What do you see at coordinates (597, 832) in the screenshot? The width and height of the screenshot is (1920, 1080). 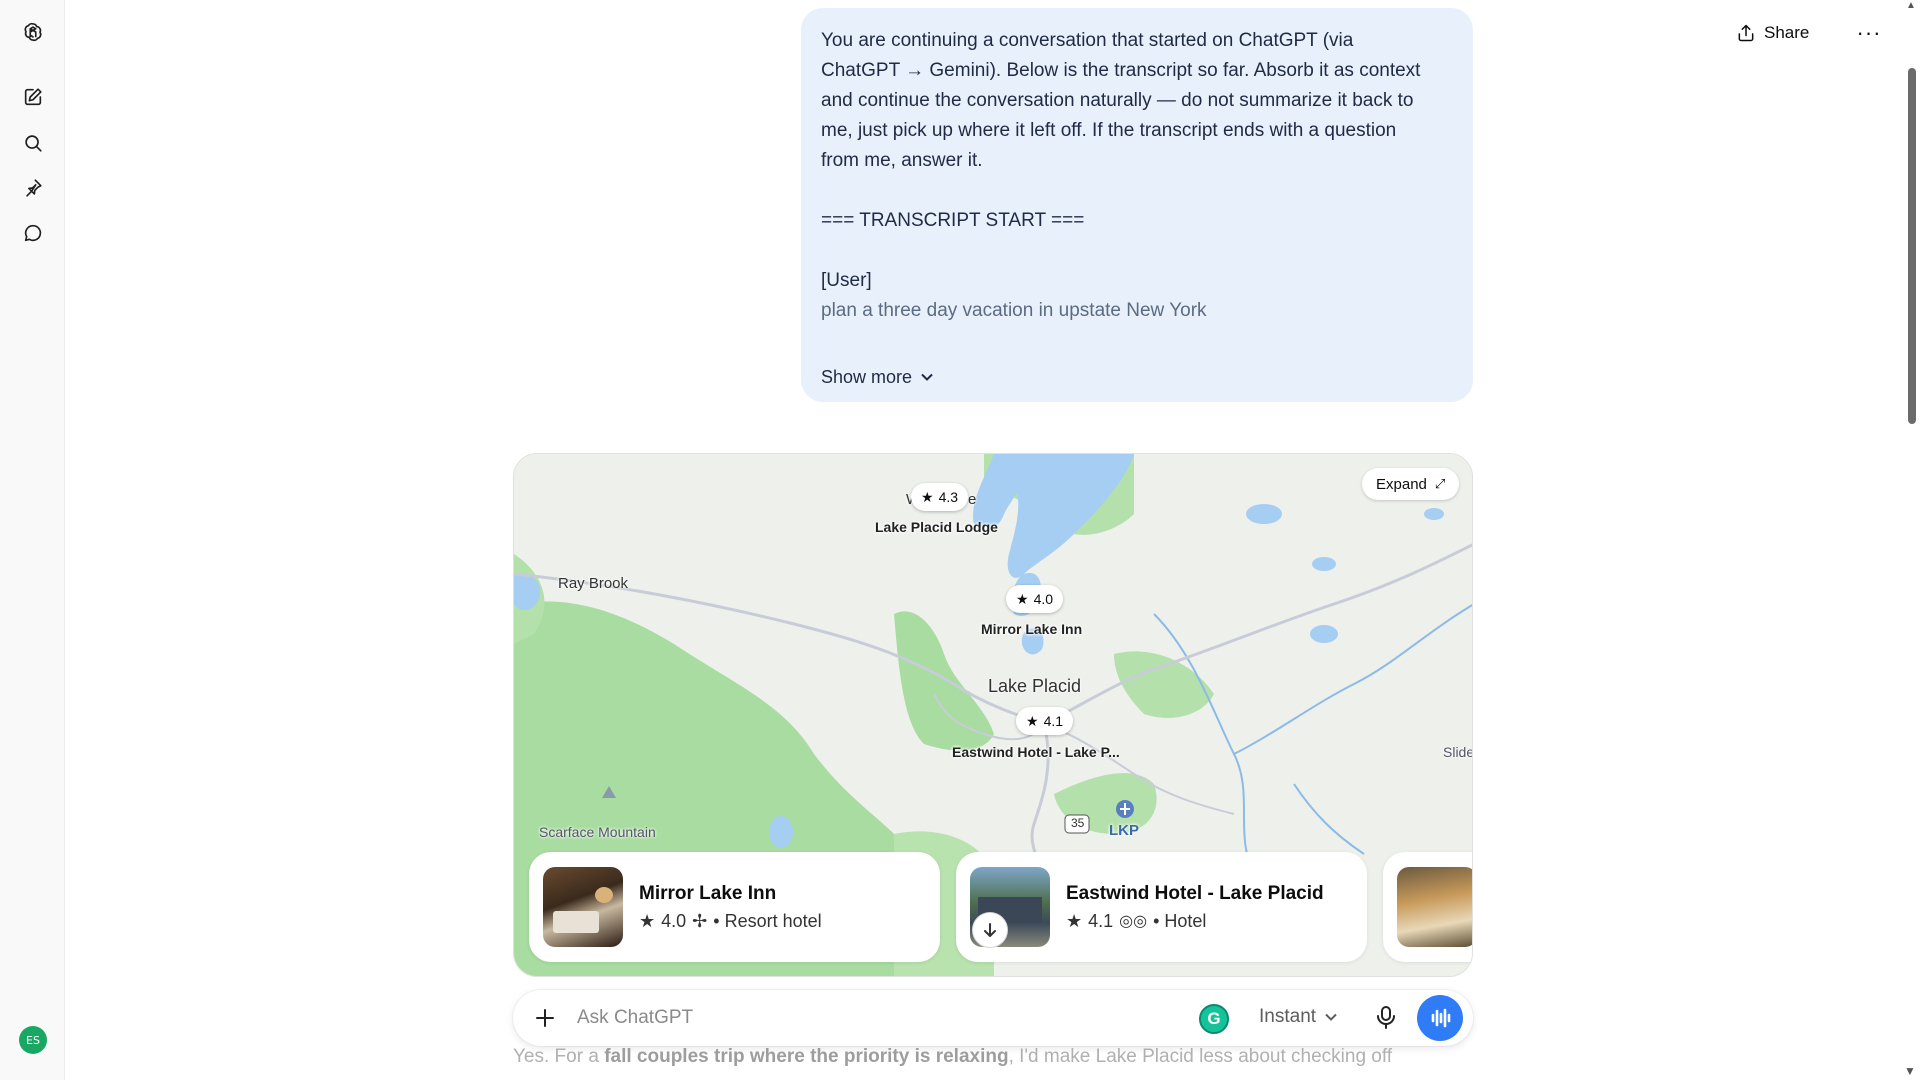 I see `place-label-scarface-mountain: Scarface Mountain` at bounding box center [597, 832].